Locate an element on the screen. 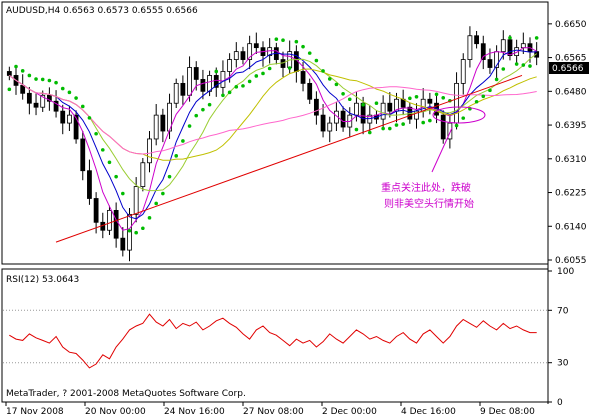 The height and width of the screenshot is (418, 590). chart-title: AUDUSD,H4 0.6563 0.6573 0.6555 0.6566 is located at coordinates (102, 11).